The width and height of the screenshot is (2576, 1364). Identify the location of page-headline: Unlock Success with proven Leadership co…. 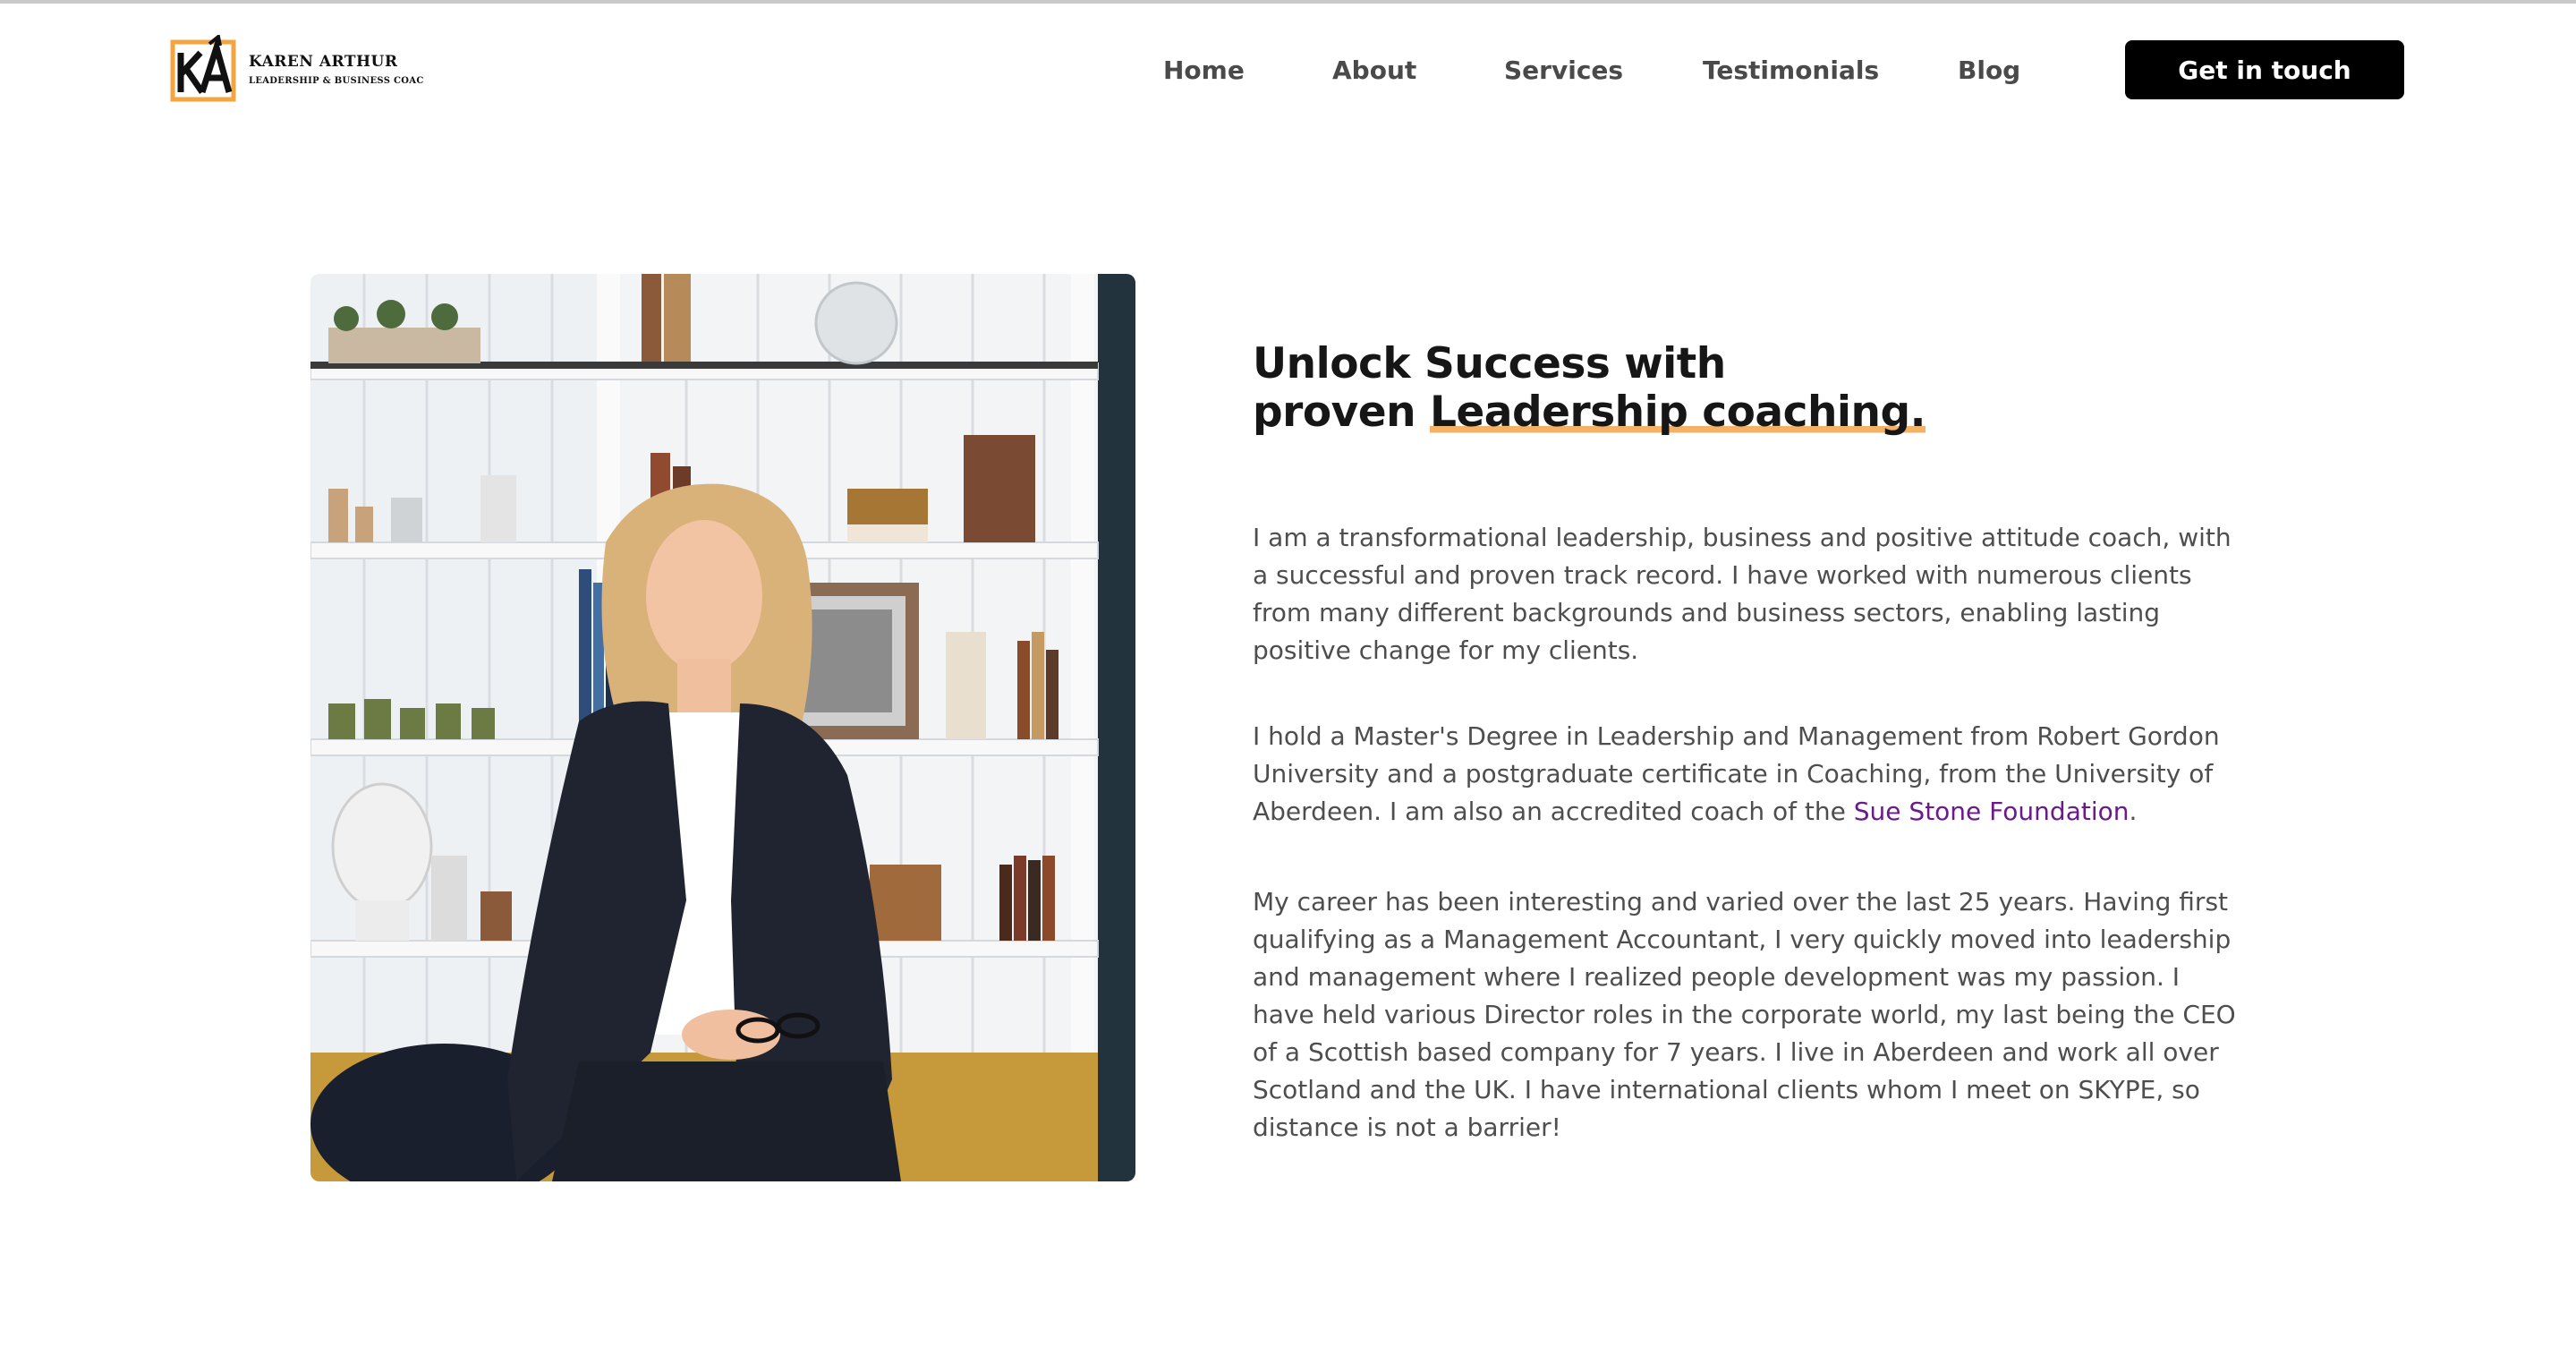
(1745, 388).